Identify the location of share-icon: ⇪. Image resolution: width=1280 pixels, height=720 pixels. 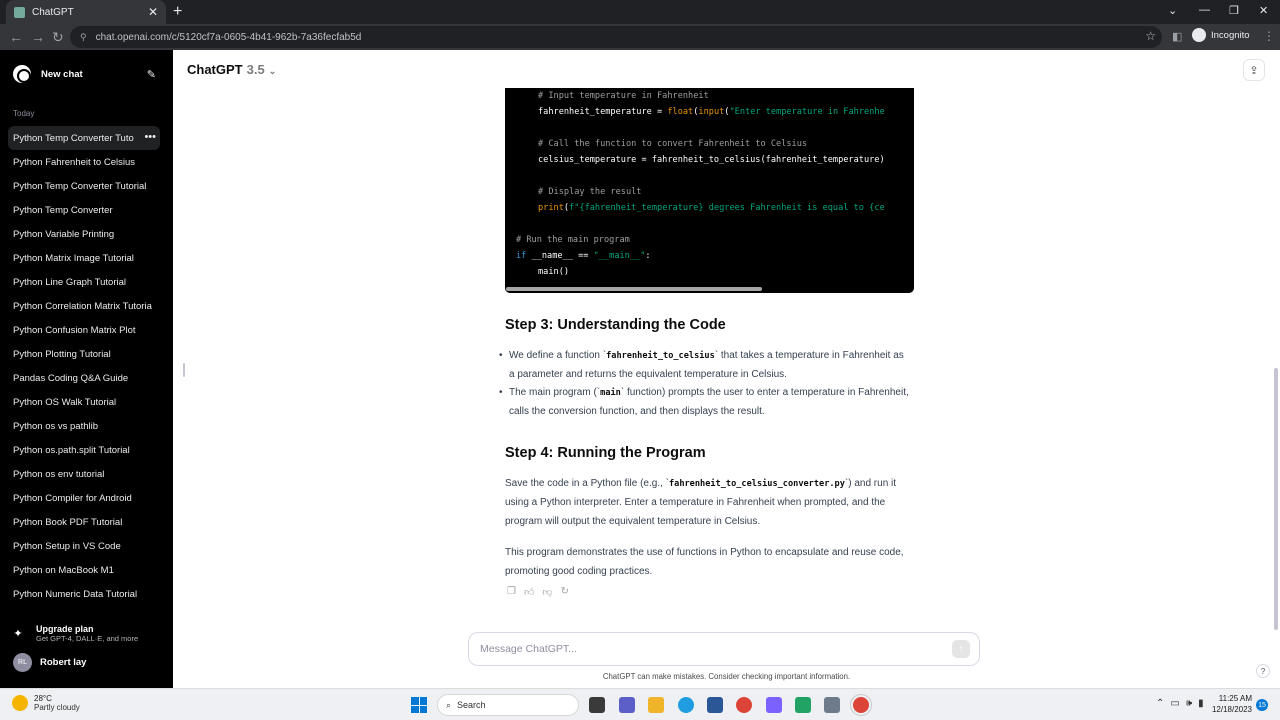
(1254, 70).